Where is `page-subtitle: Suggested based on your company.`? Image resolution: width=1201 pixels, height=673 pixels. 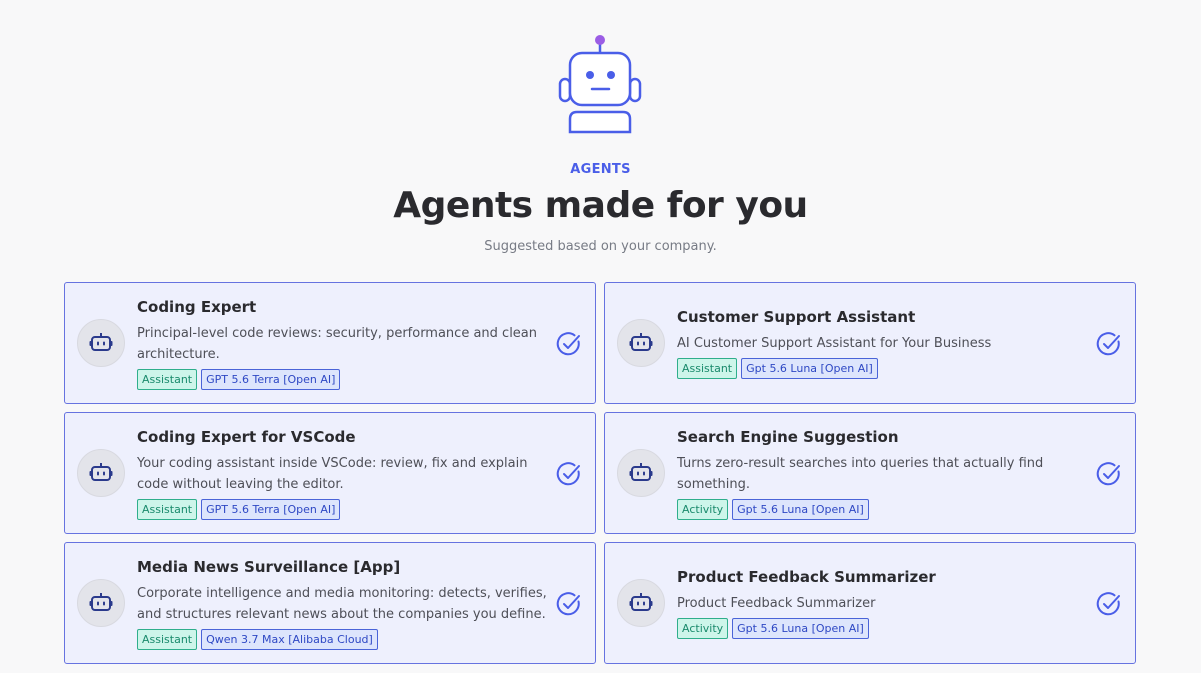
page-subtitle: Suggested based on your company. is located at coordinates (600, 246).